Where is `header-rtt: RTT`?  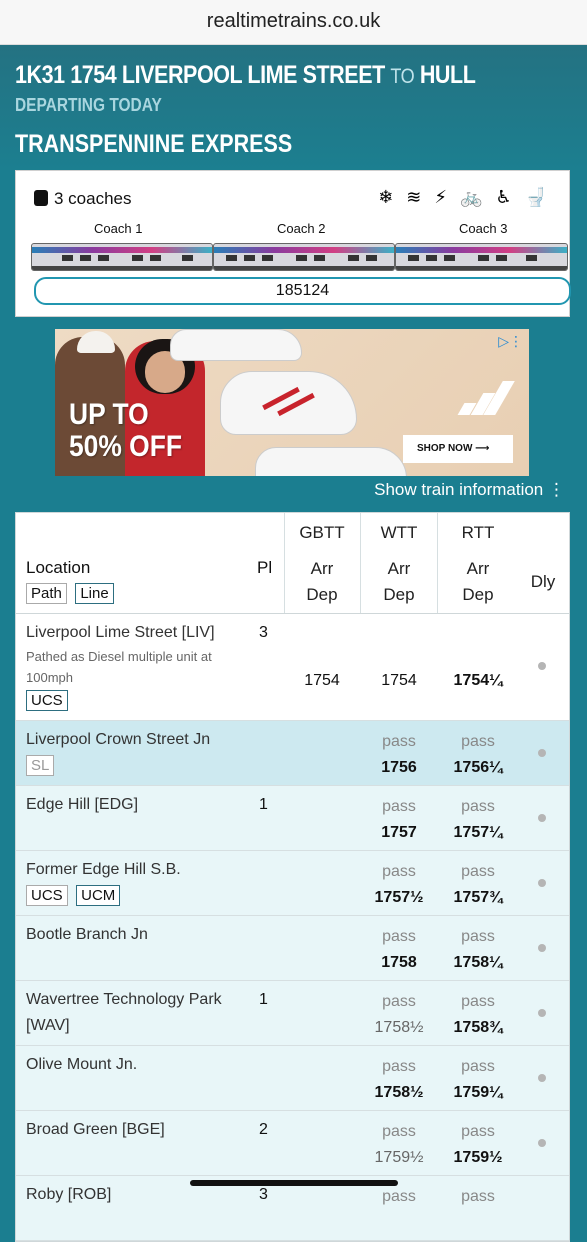
header-rtt: RTT is located at coordinates (478, 532).